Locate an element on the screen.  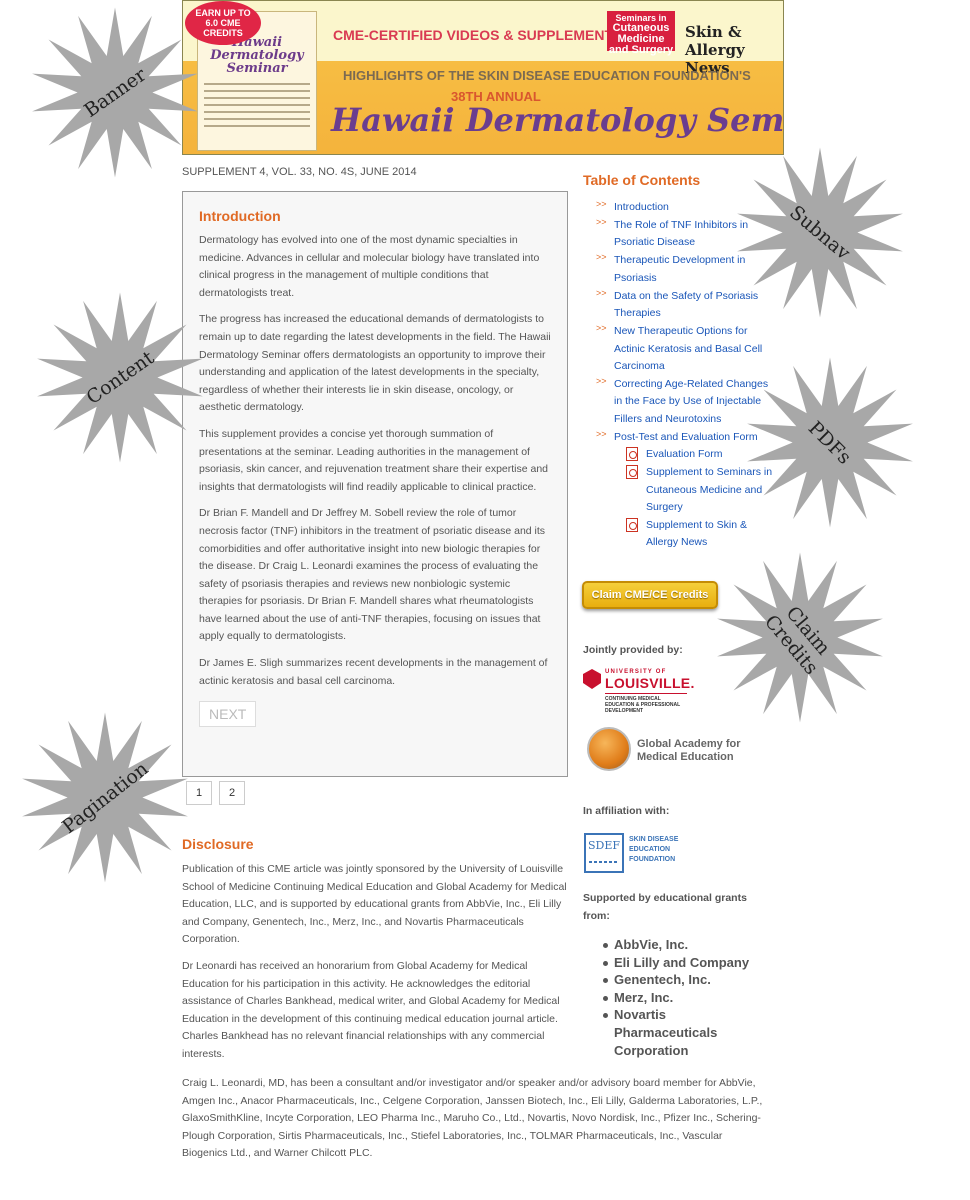
cme-credits-badge: EARN UP TO 6.0 CME CREDITS is located at coordinates (223, 23).